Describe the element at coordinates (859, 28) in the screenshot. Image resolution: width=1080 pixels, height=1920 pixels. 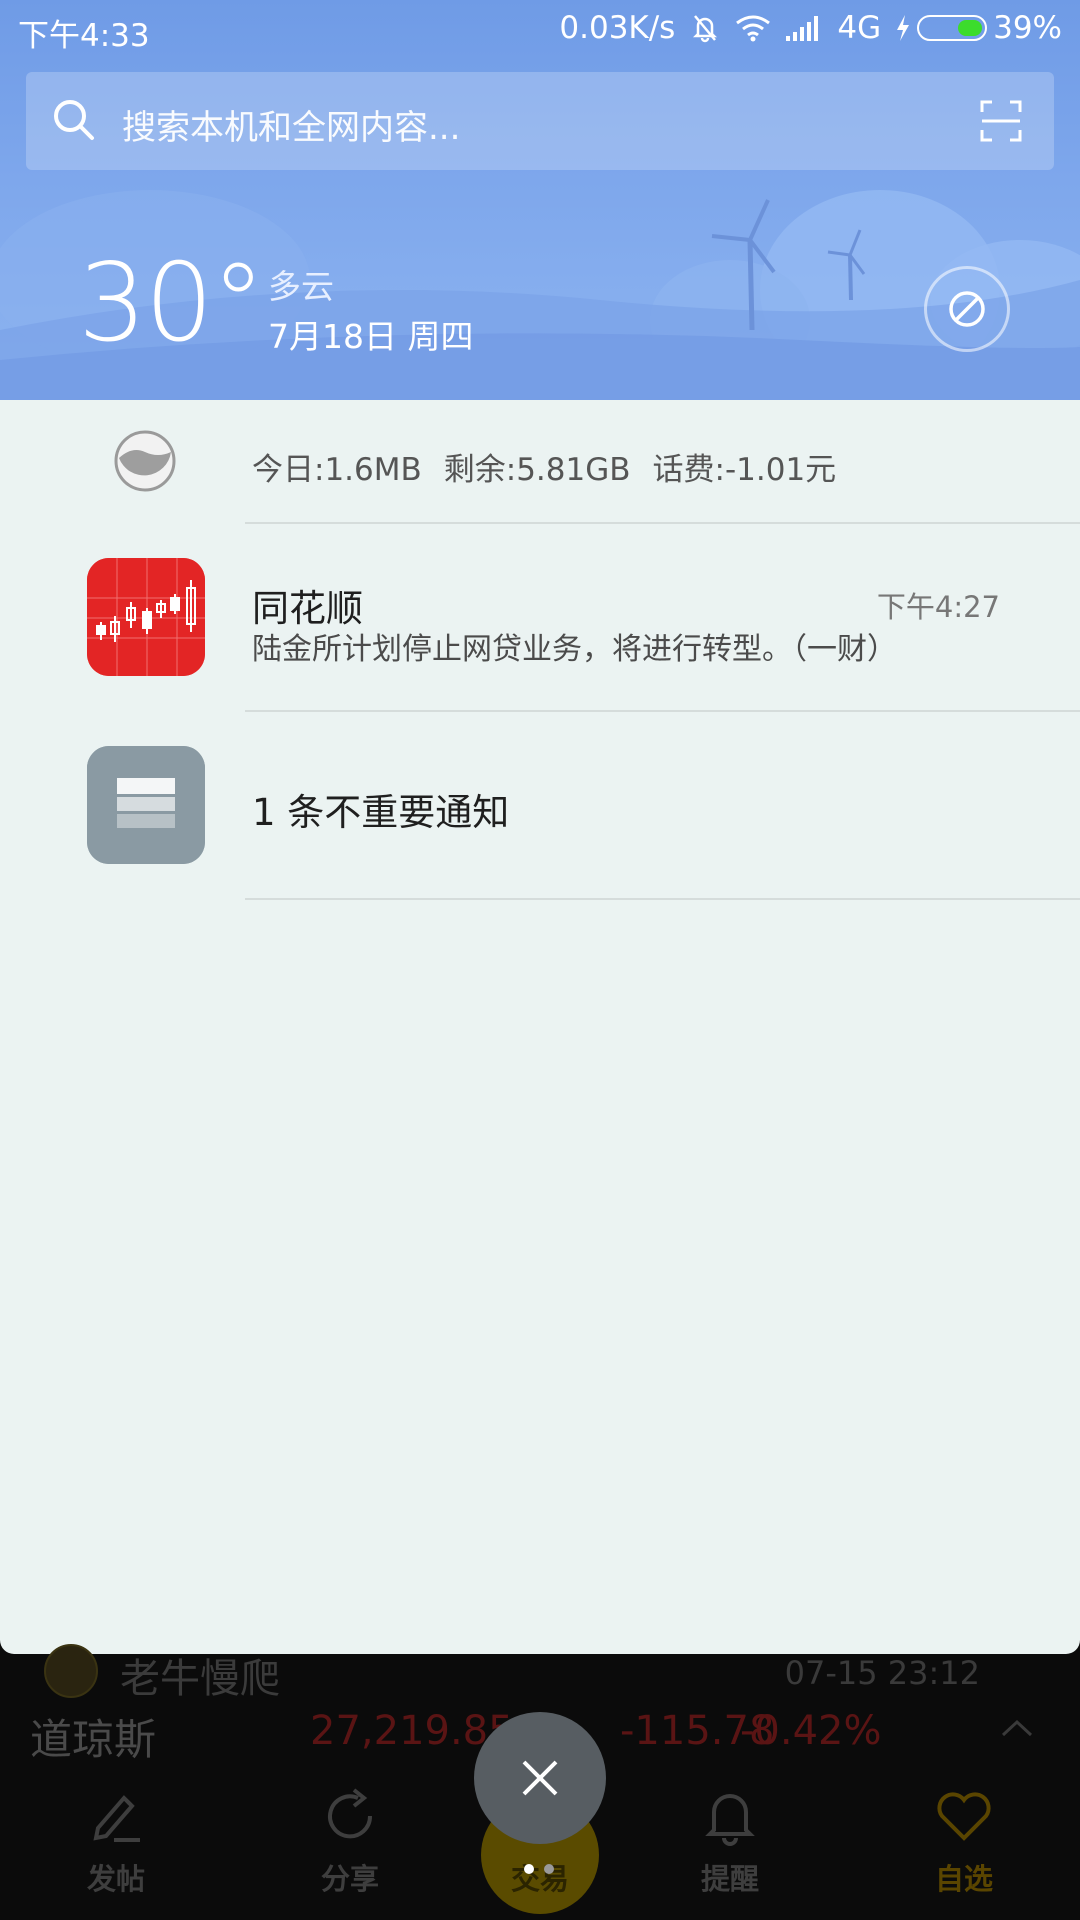
I see `network-type: 4G` at that location.